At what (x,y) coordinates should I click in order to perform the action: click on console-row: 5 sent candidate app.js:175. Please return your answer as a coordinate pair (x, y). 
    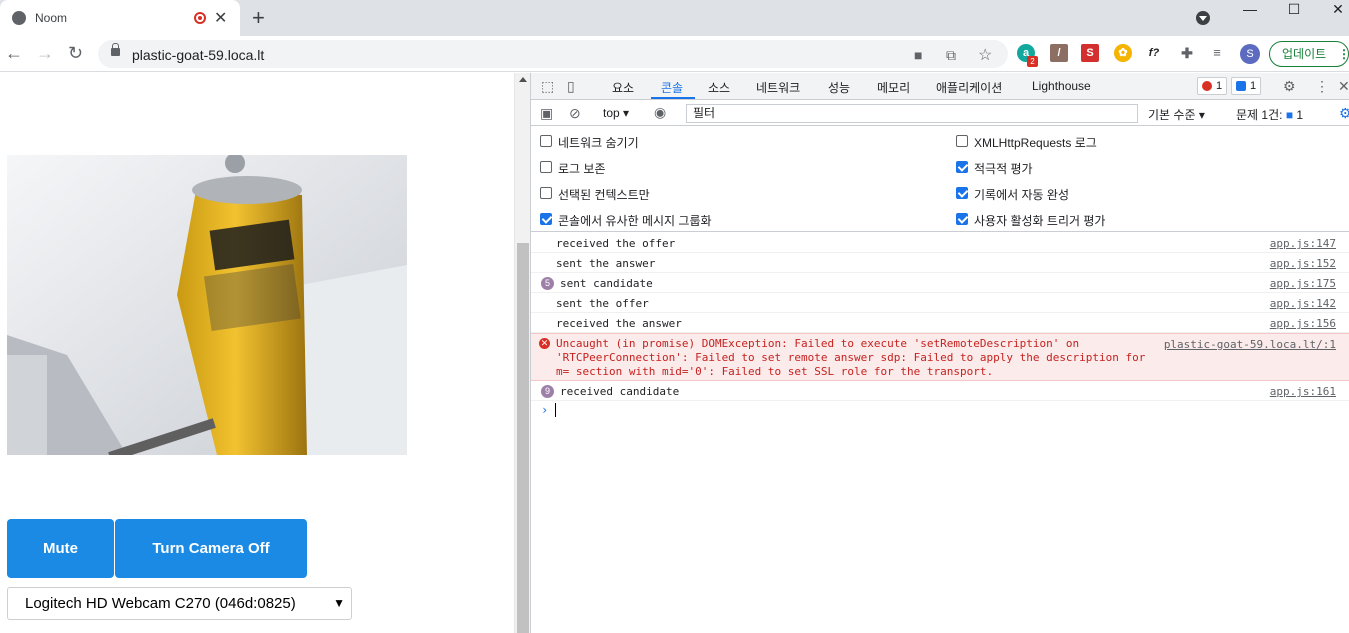
    Looking at the image, I should click on (940, 283).